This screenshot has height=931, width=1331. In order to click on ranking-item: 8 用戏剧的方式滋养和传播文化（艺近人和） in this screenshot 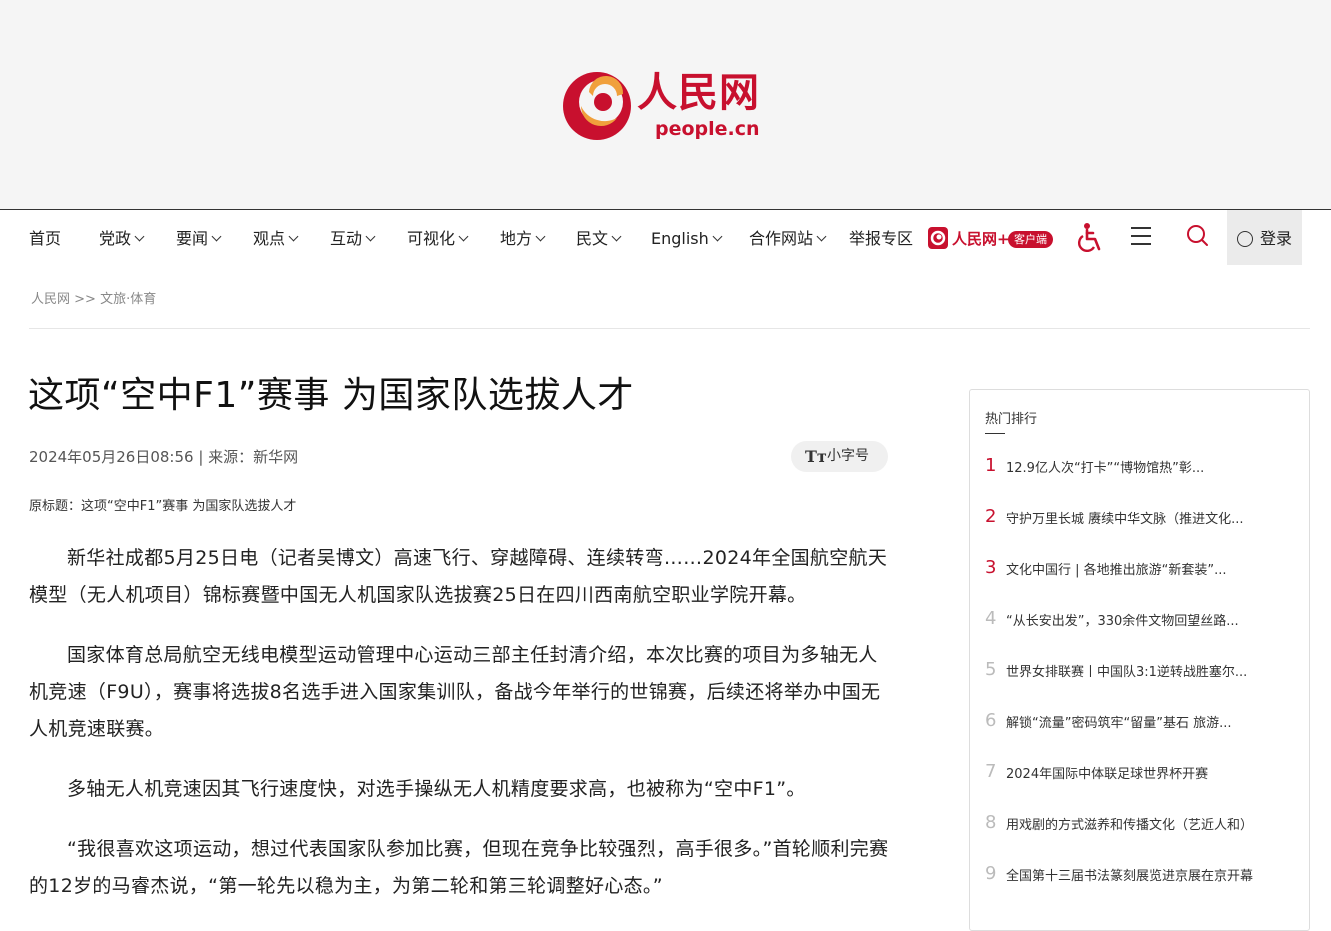, I will do `click(1142, 824)`.